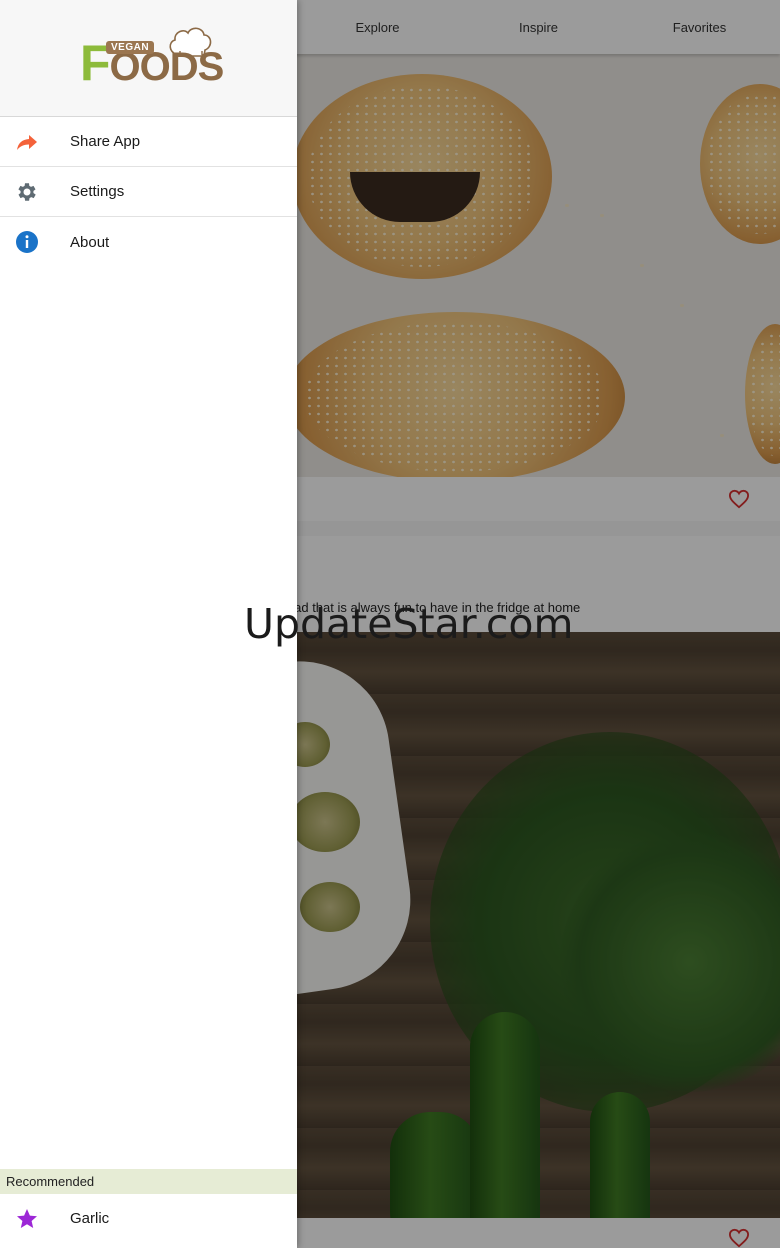 This screenshot has height=1248, width=780. I want to click on logo-vegan-badge: VEGAN, so click(130, 47).